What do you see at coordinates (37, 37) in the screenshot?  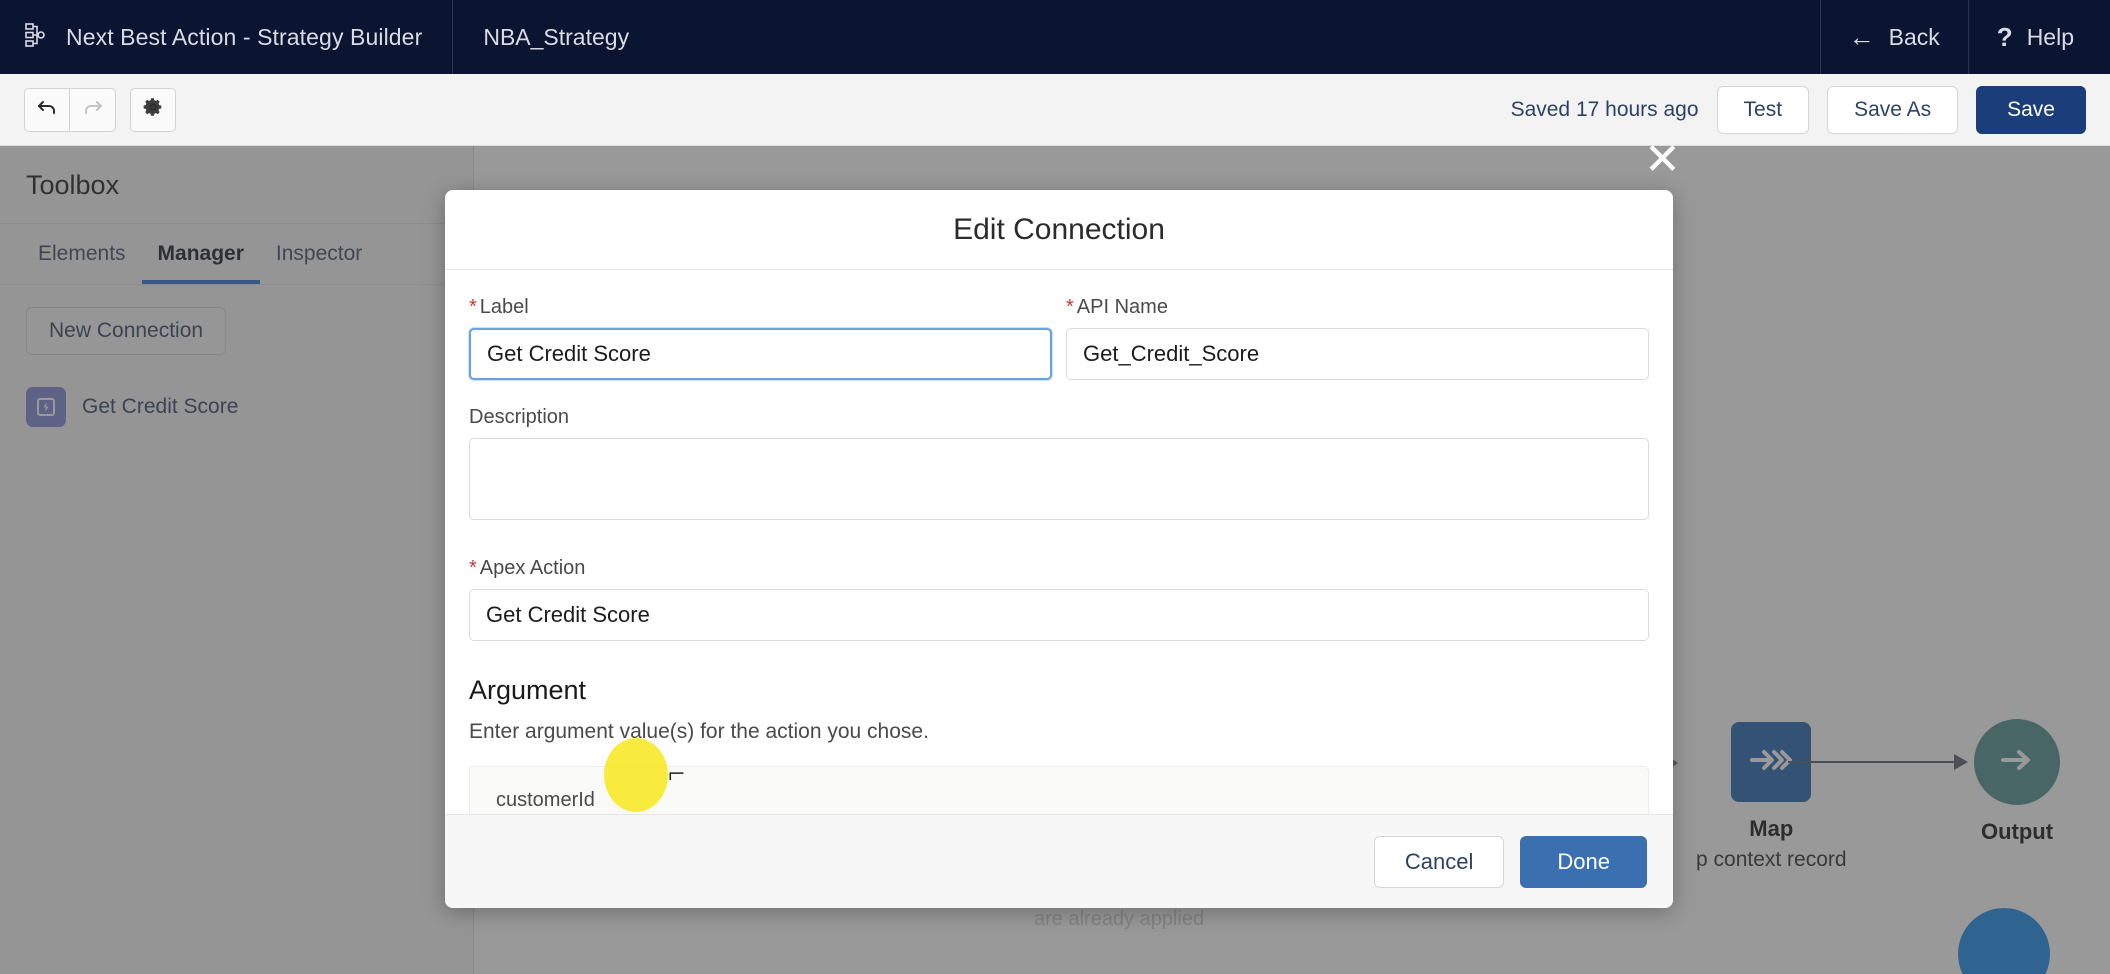 I see `hierarchy-icon` at bounding box center [37, 37].